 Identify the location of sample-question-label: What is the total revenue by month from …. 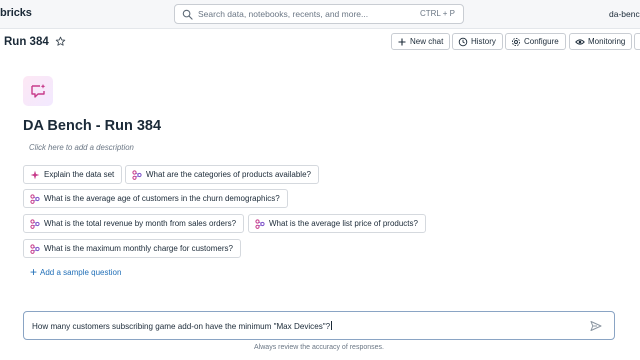
(140, 223).